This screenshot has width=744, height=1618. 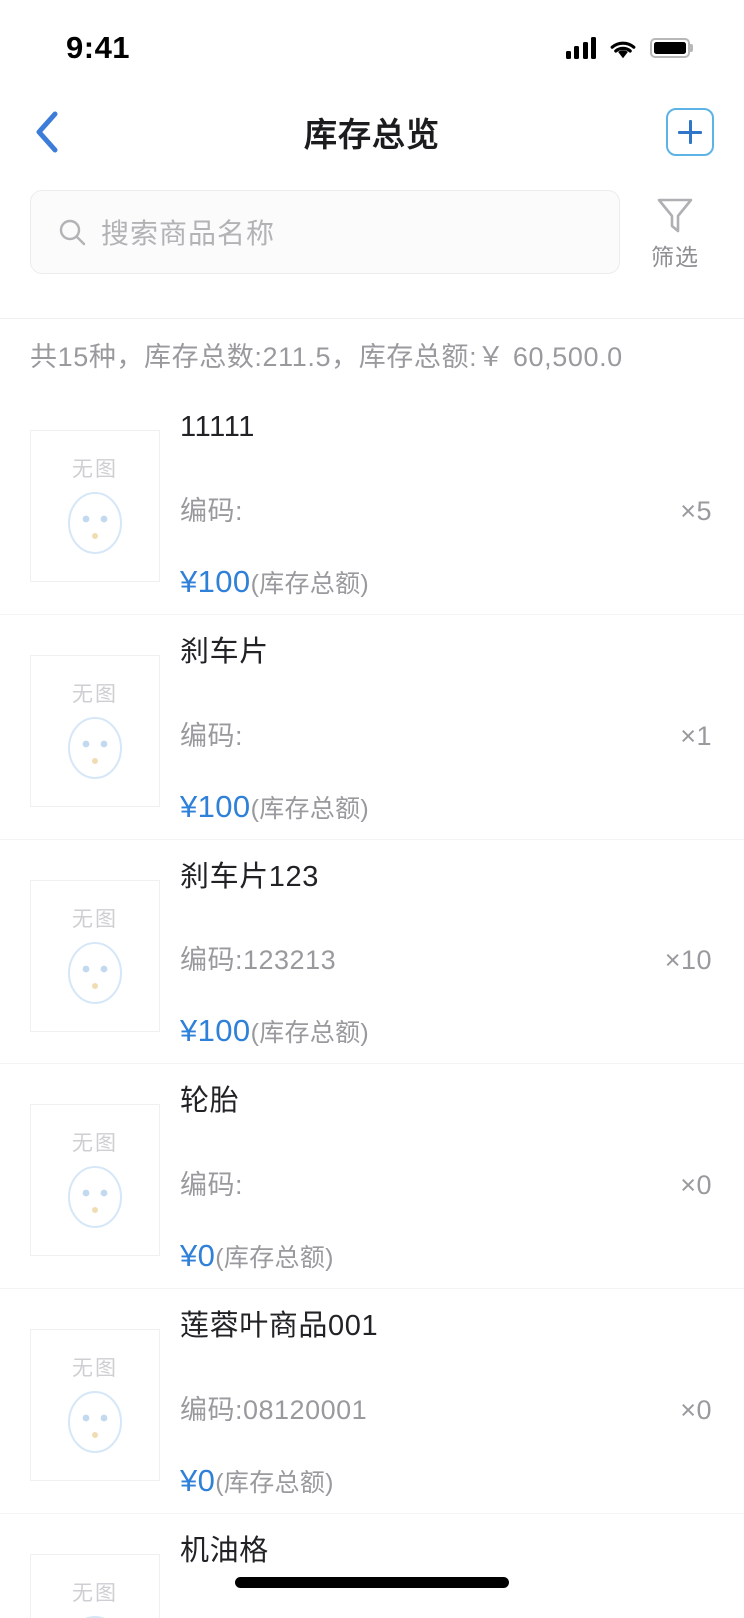 I want to click on nav-bar: 库存总览, so click(x=372, y=132).